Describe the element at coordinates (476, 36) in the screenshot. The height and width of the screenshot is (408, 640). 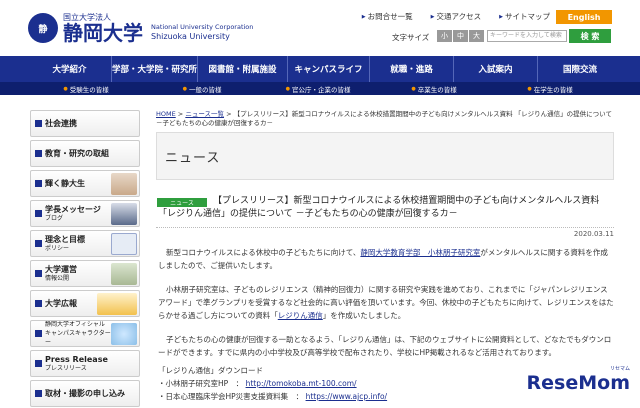
I see `font-size-large-button: 大` at that location.